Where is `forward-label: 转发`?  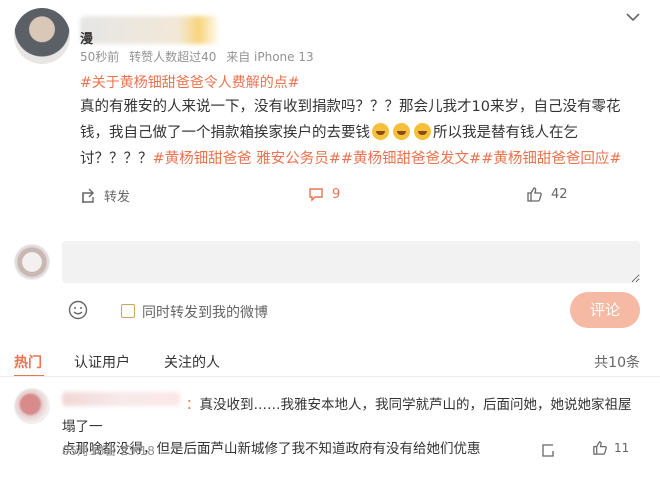 forward-label: 转发 is located at coordinates (117, 197).